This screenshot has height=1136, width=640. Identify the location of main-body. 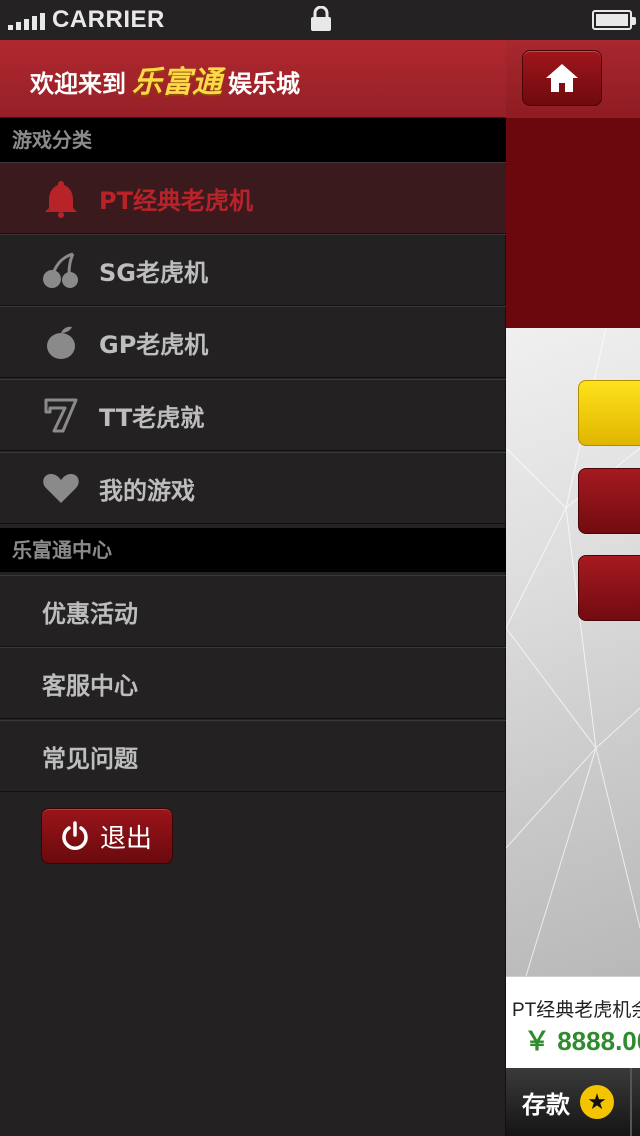
(573, 652).